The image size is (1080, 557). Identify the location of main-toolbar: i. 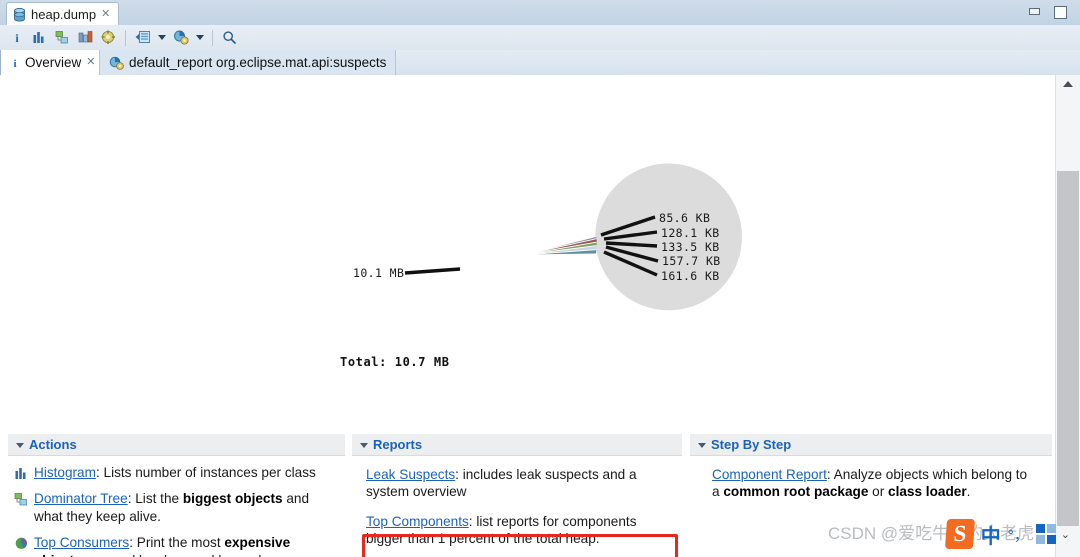
(540, 38).